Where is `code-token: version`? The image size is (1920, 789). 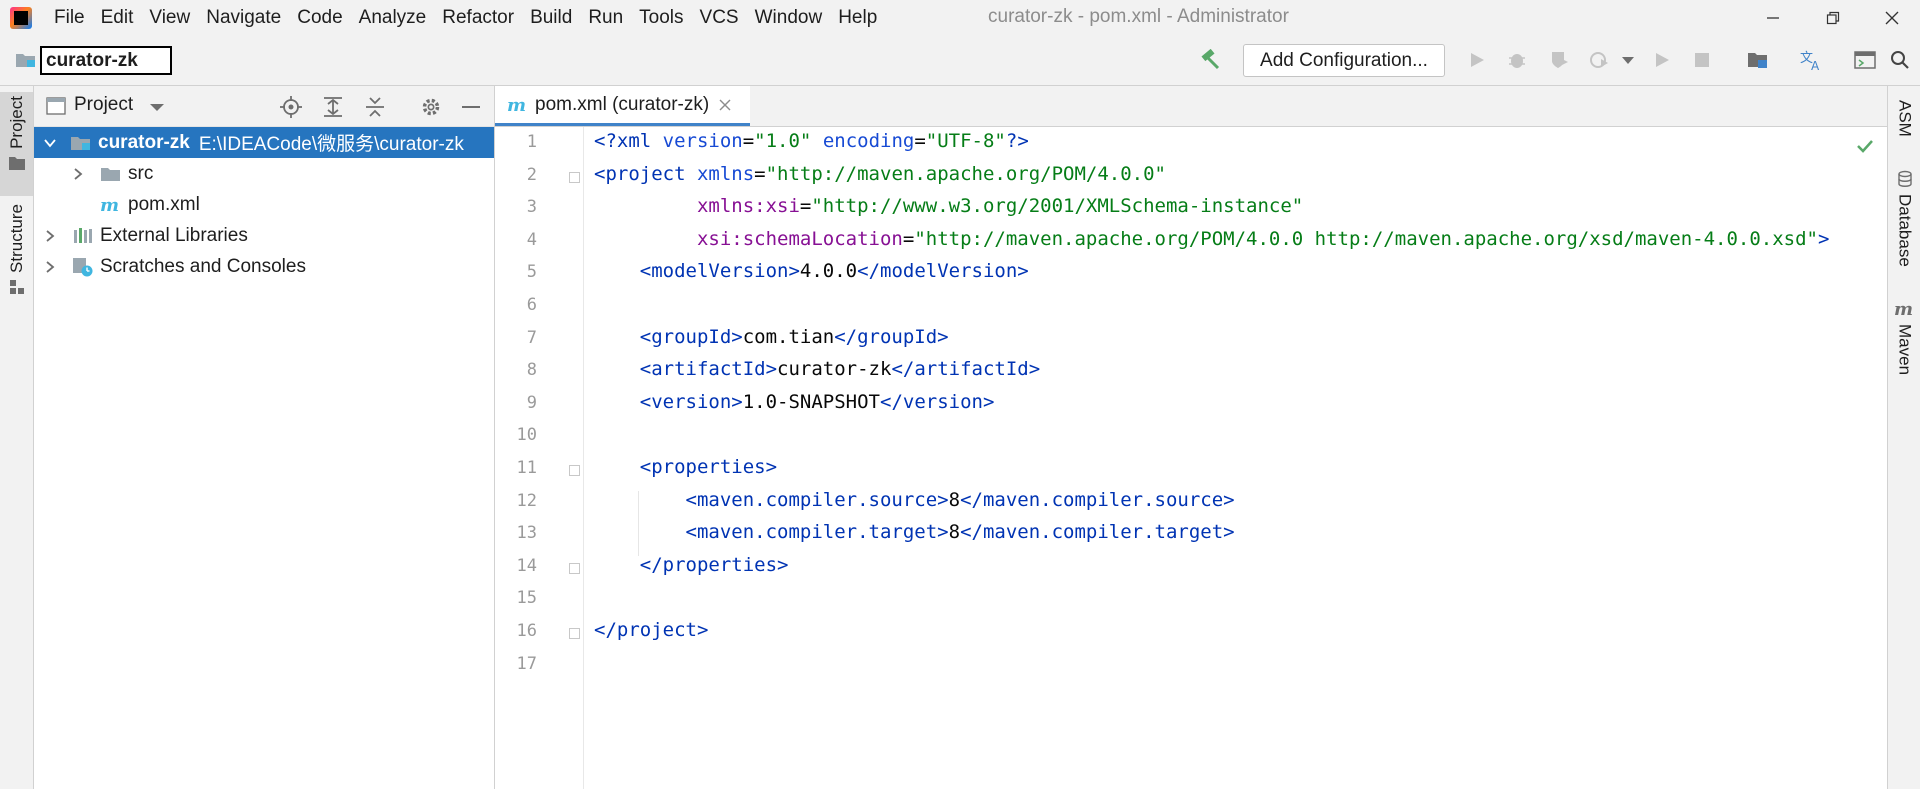 code-token: version is located at coordinates (702, 141).